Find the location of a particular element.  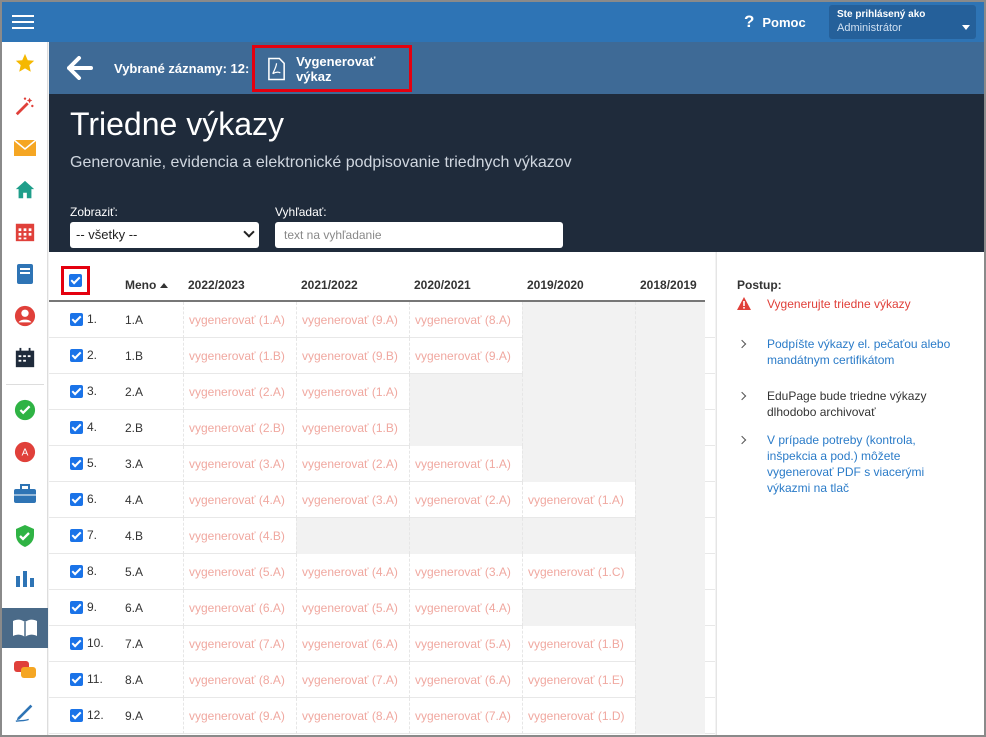

show-select-value: -- všetky -- is located at coordinates (107, 234).